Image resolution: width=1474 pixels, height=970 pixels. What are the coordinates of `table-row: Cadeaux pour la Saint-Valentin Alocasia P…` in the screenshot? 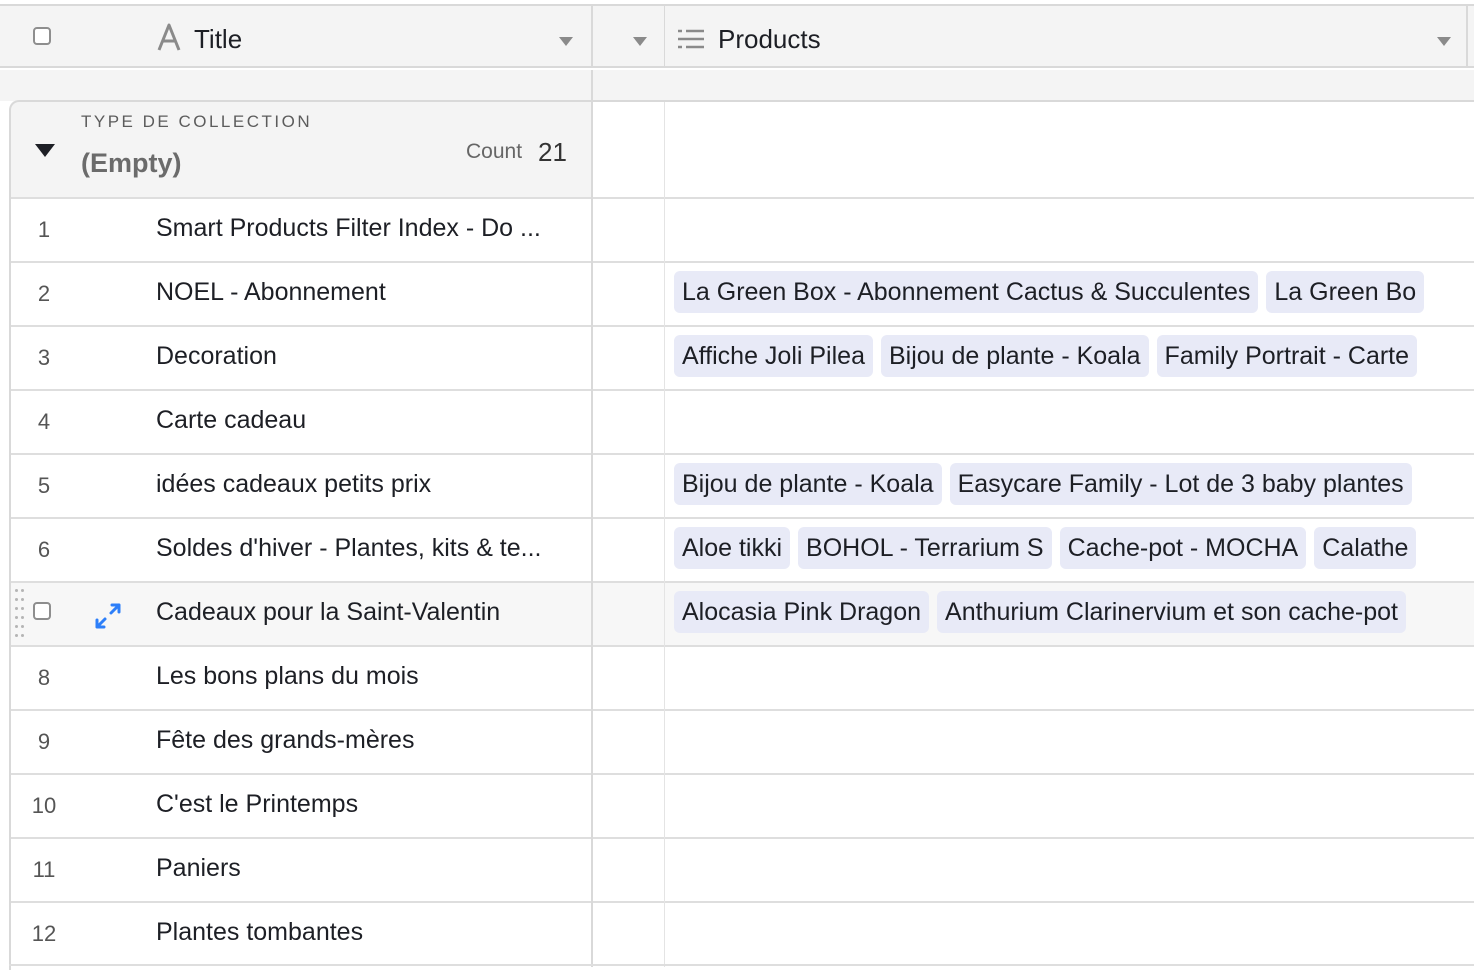 It's located at (741, 614).